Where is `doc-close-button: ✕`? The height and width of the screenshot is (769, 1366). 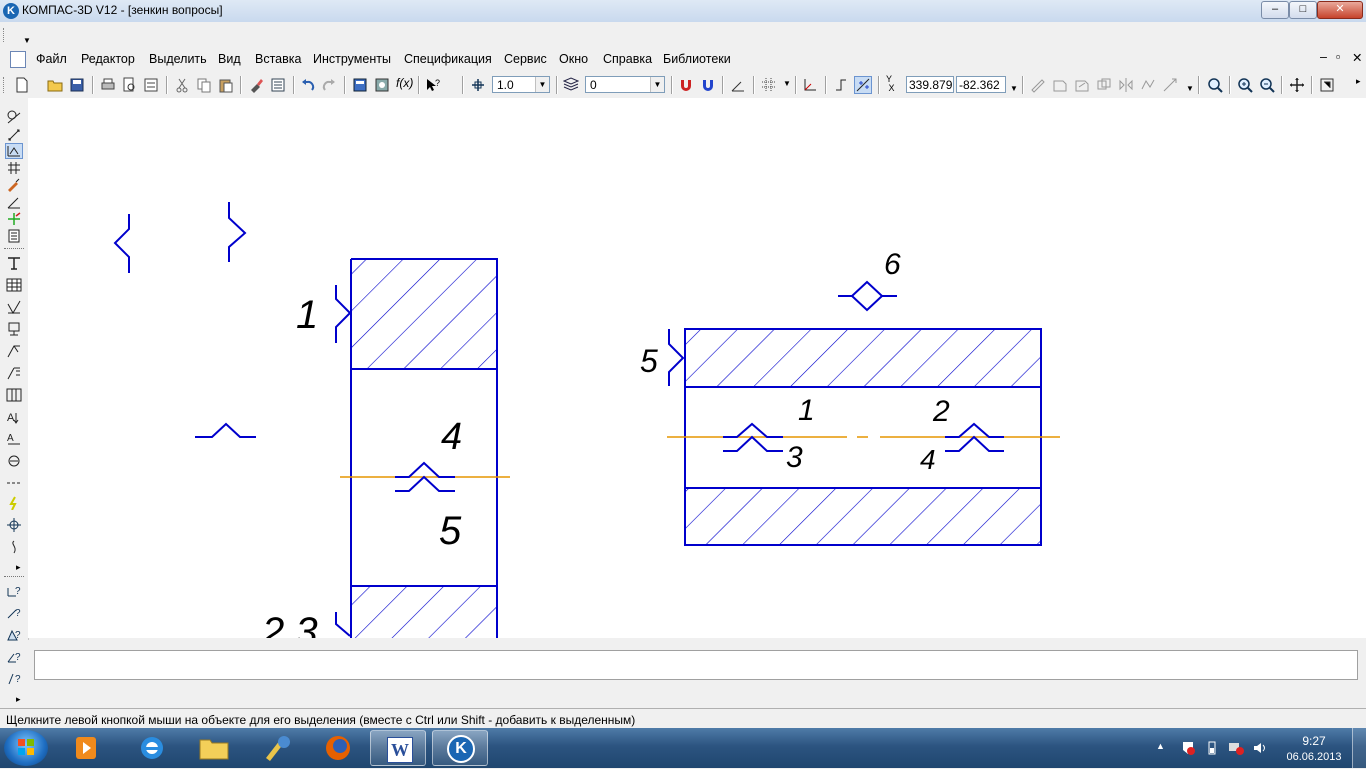
doc-close-button: ✕ is located at coordinates (1357, 57).